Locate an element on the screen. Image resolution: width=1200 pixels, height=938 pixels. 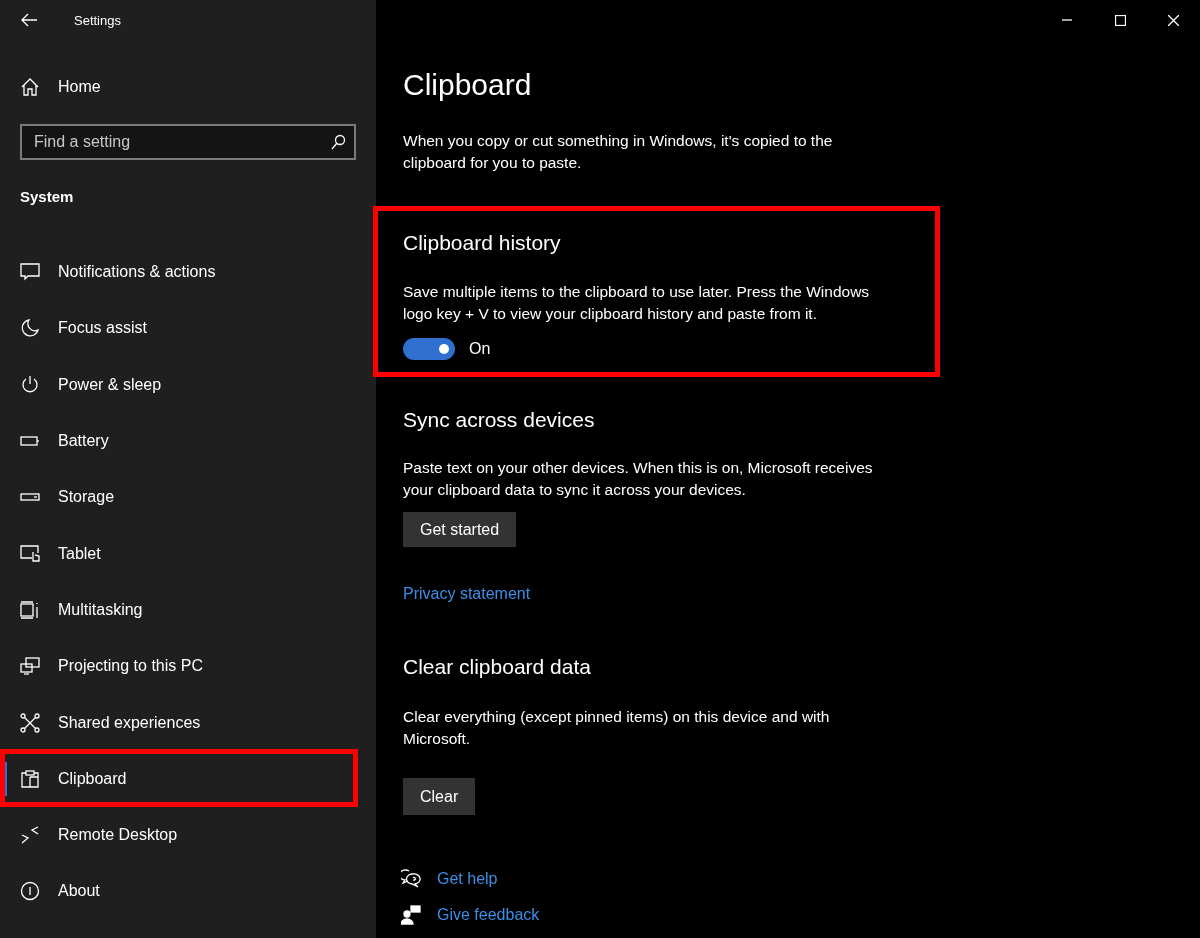
section-heading: Sync across devices is located at coordinates (499, 420).